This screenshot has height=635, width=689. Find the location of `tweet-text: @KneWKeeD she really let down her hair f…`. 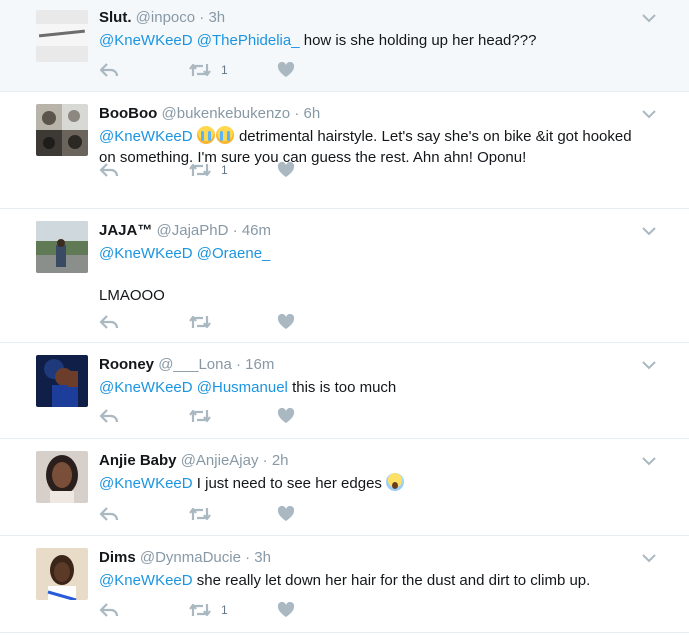

tweet-text: @KneWKeeD she really let down her hair f… is located at coordinates (374, 580).